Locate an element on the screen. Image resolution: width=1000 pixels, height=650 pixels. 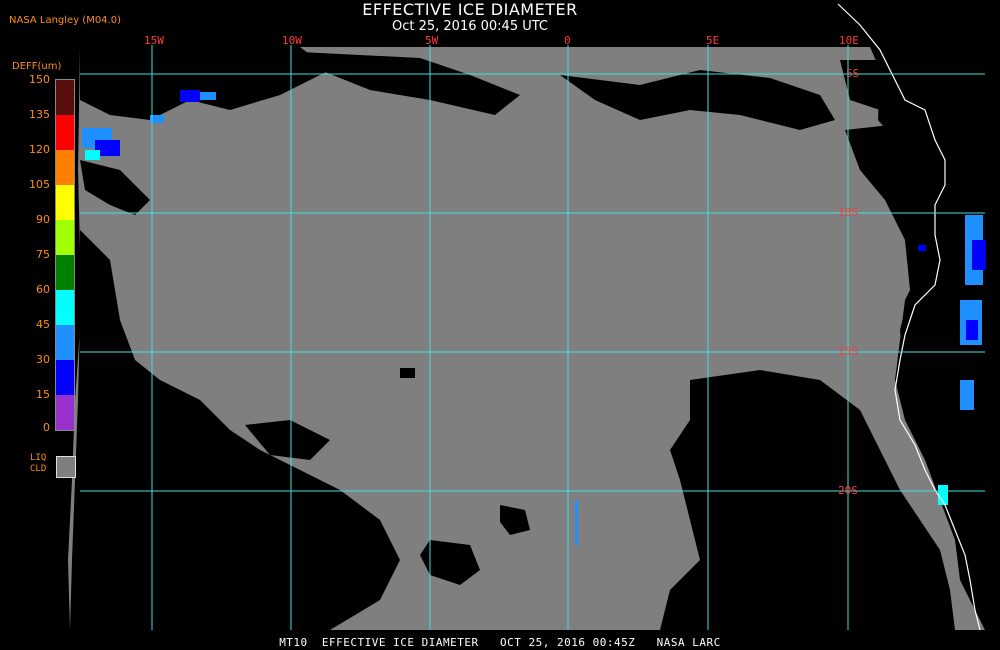
colorbar-tick: 15 is located at coordinates (43, 394).